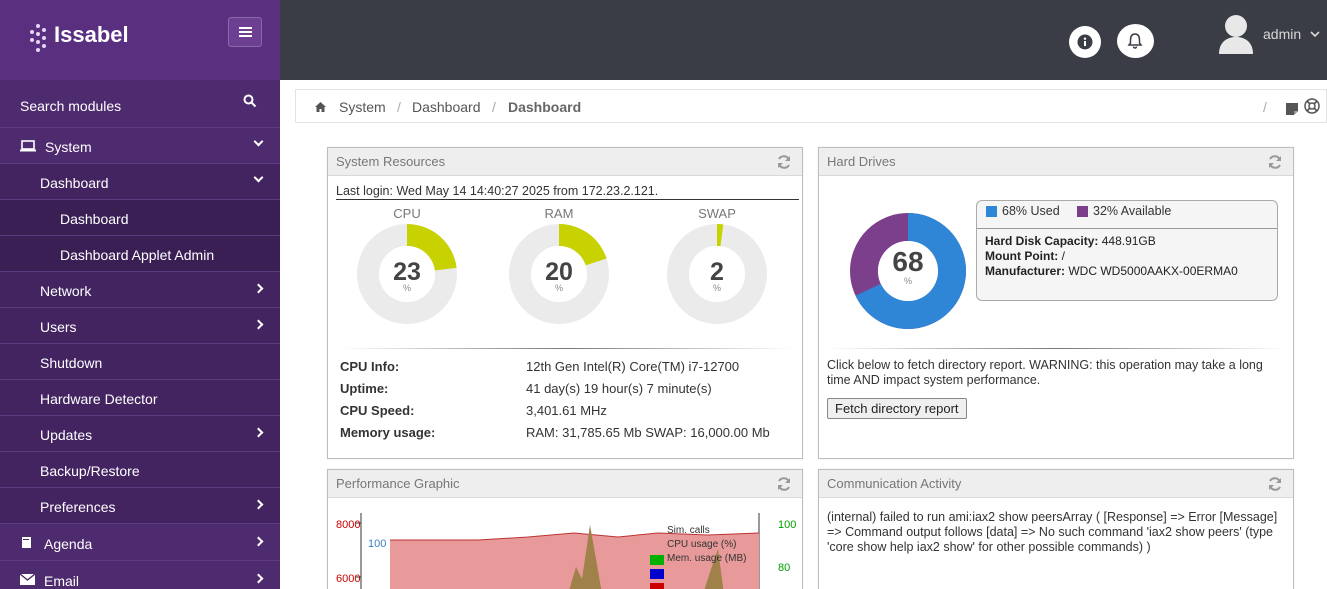 The height and width of the screenshot is (589, 1327). What do you see at coordinates (320, 107) in the screenshot?
I see `home-icon` at bounding box center [320, 107].